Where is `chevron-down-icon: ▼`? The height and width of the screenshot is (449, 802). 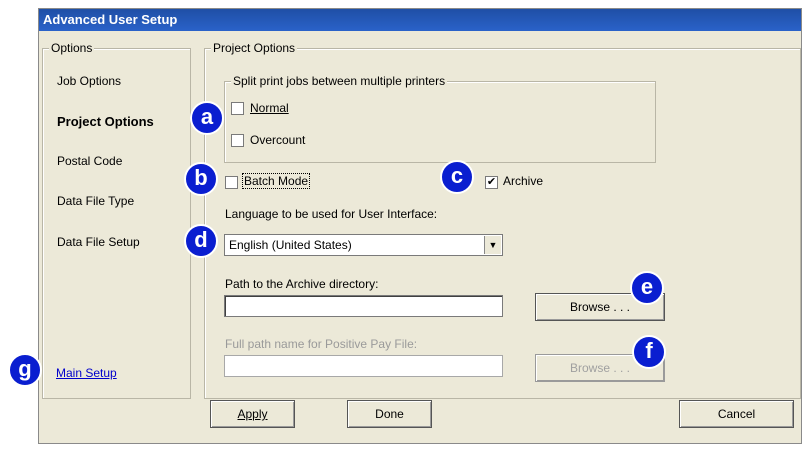 chevron-down-icon: ▼ is located at coordinates (492, 245).